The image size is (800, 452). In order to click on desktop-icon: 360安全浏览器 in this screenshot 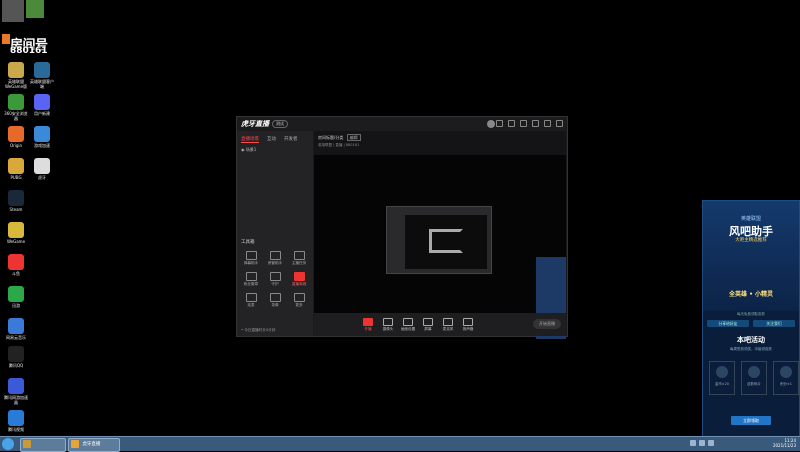, I will do `click(16, 107)`.